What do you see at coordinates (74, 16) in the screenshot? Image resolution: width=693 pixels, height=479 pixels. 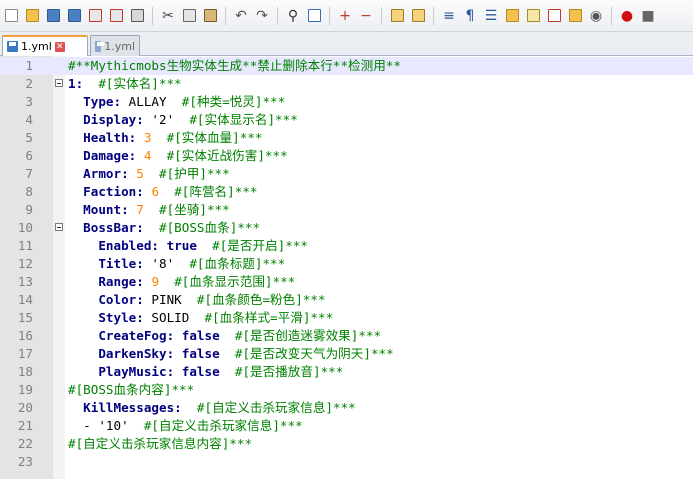 I see `save-all-icon` at bounding box center [74, 16].